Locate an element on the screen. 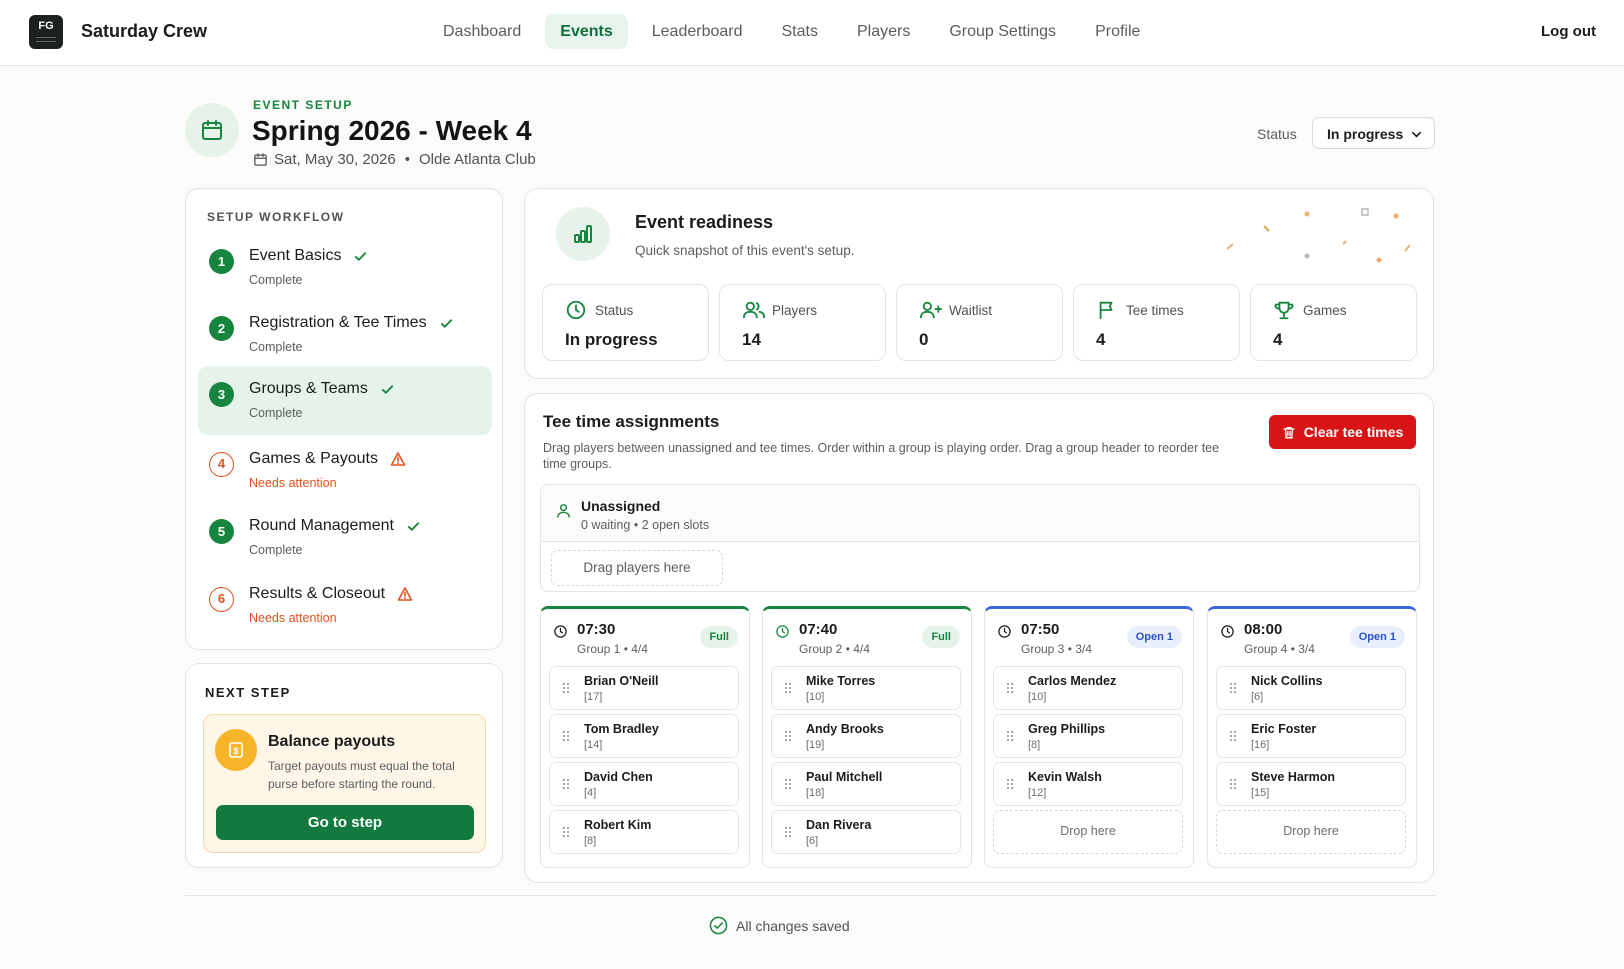 The width and height of the screenshot is (1624, 969). step-state: Needs attention is located at coordinates (293, 618).